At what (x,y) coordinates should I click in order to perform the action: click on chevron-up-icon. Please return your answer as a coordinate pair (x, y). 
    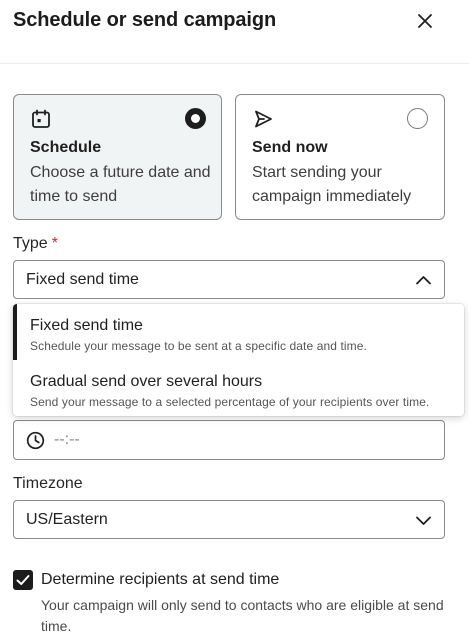
    Looking at the image, I should click on (423, 280).